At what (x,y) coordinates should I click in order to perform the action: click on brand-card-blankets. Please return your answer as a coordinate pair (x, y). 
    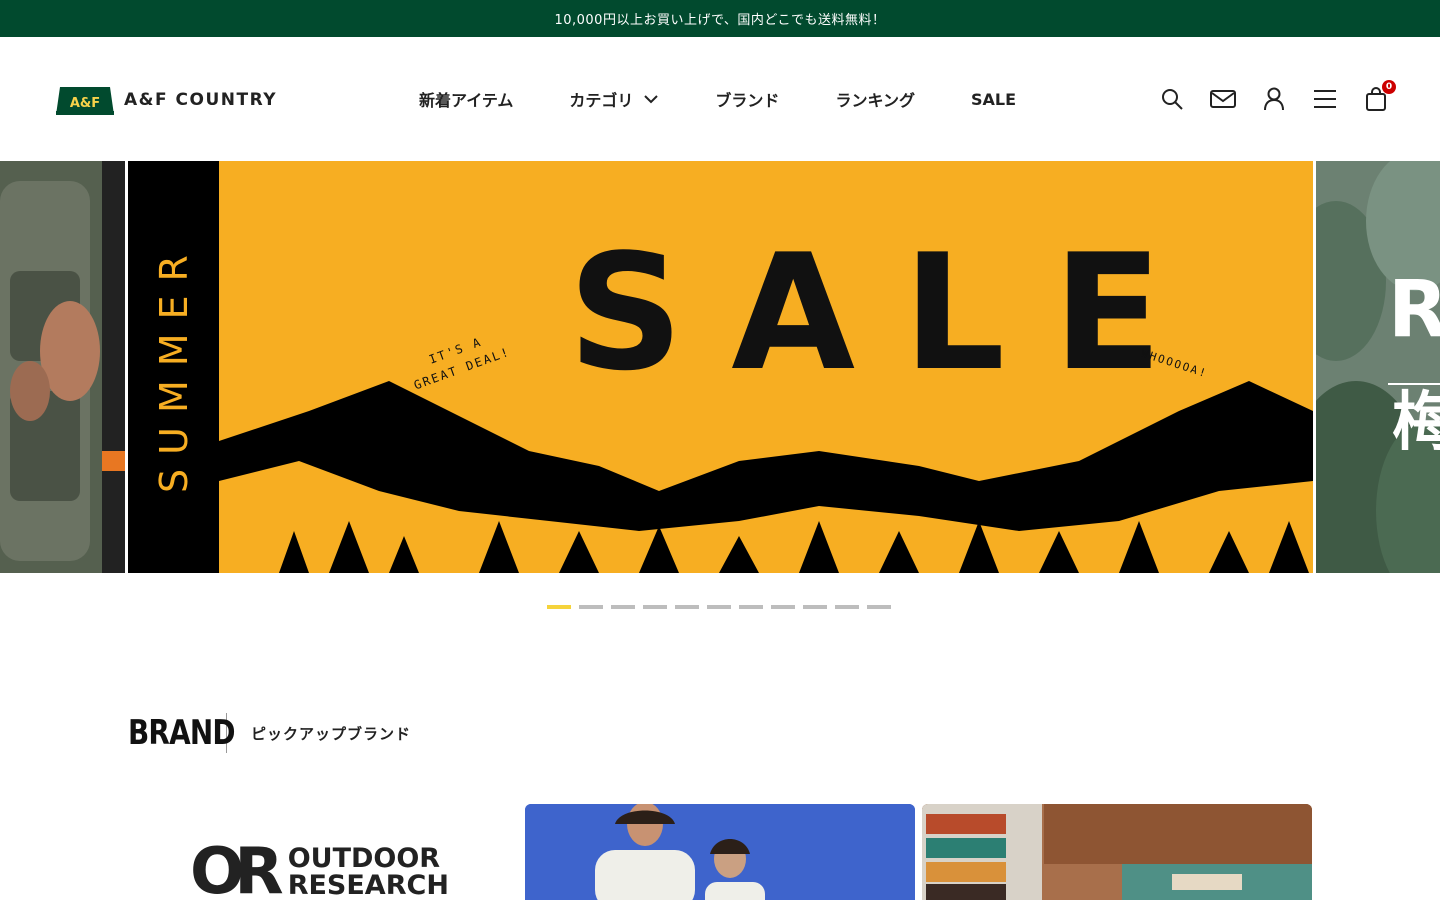
    Looking at the image, I should click on (1117, 852).